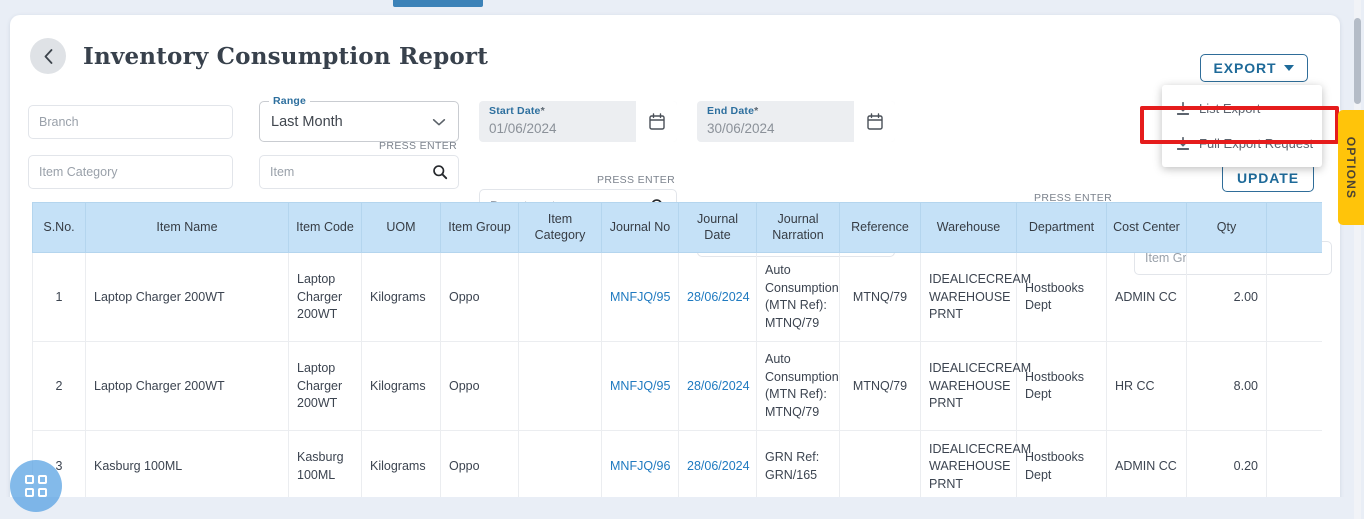  I want to click on chevron-down-icon, so click(439, 122).